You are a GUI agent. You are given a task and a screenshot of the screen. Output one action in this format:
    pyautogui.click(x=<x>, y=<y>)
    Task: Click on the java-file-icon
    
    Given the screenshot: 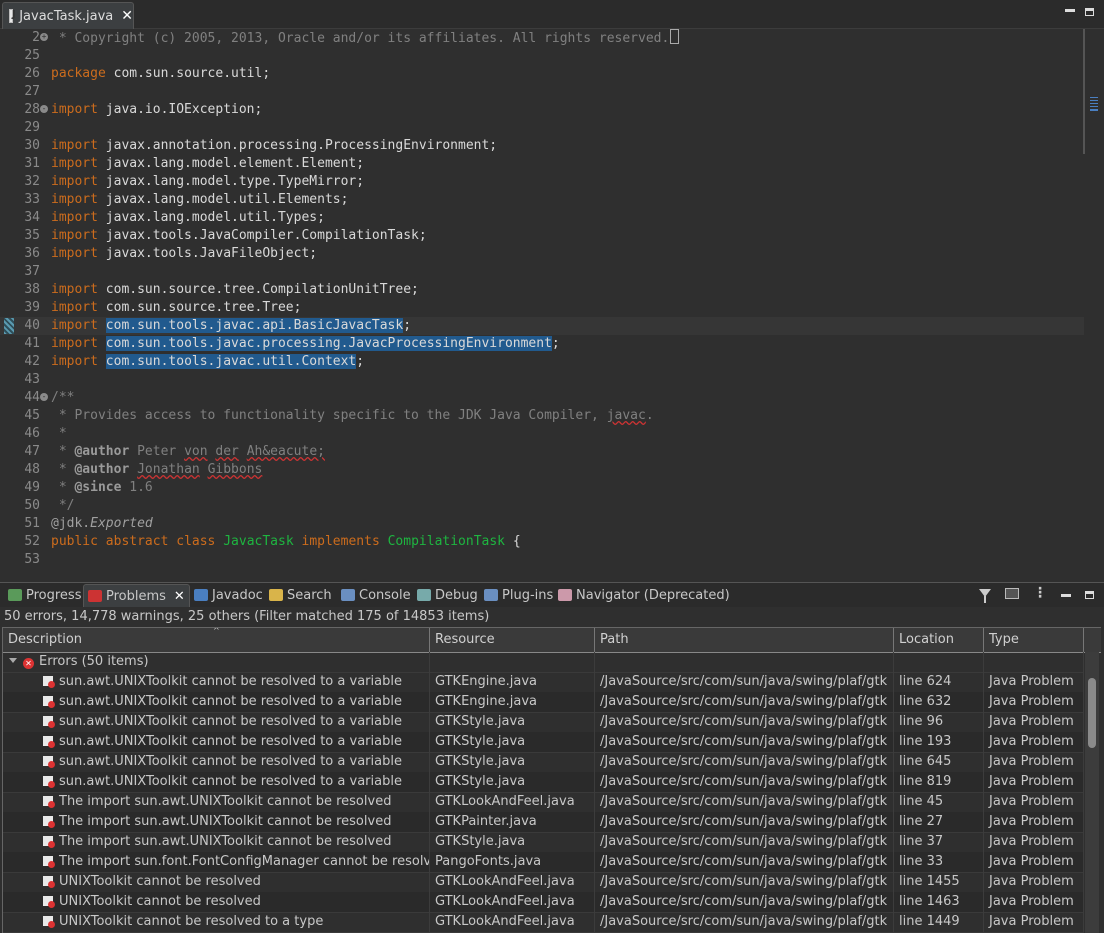 What is the action you would take?
    pyautogui.click(x=12, y=16)
    